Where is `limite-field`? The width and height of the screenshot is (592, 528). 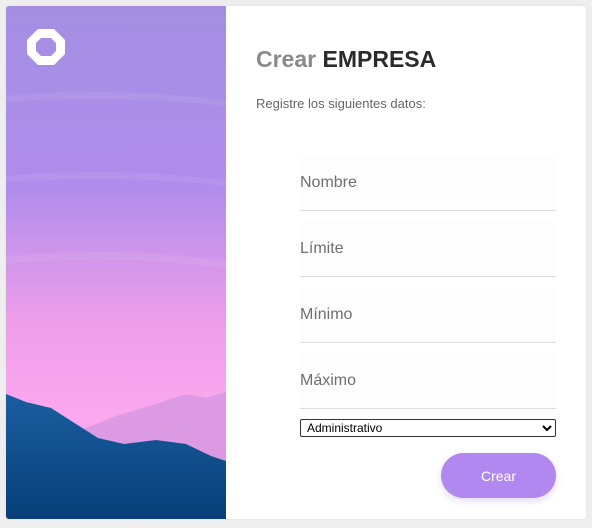 limite-field is located at coordinates (428, 249).